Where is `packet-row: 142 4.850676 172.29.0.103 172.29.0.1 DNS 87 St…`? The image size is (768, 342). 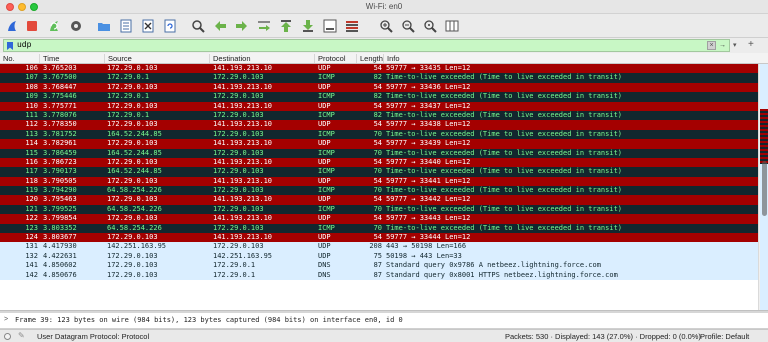 packet-row: 142 4.850676 172.29.0.103 172.29.0.1 DNS 87 St… is located at coordinates (379, 275).